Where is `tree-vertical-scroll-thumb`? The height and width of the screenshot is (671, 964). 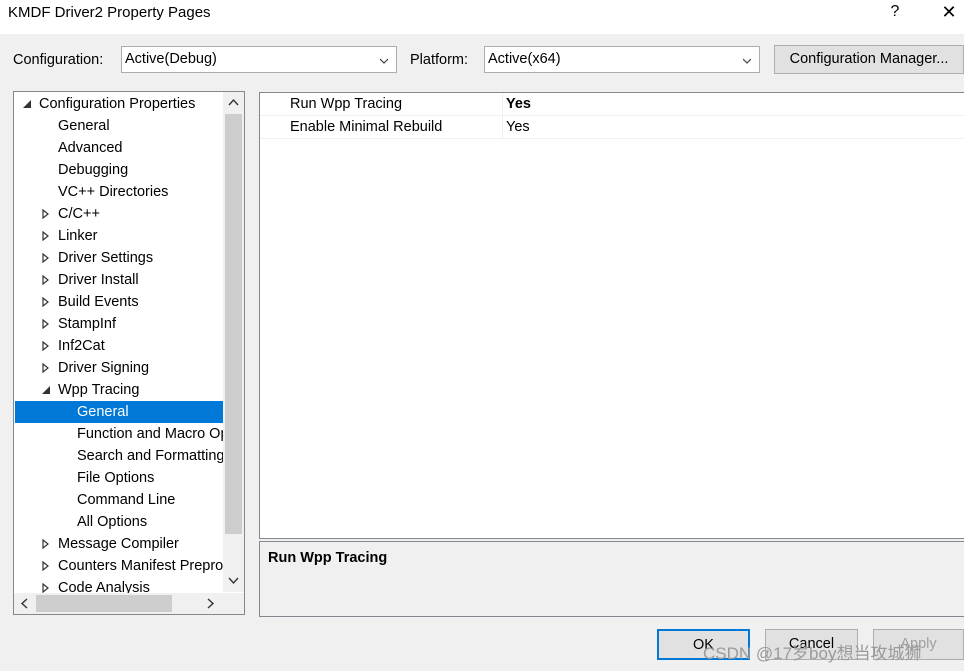 tree-vertical-scroll-thumb is located at coordinates (233, 324).